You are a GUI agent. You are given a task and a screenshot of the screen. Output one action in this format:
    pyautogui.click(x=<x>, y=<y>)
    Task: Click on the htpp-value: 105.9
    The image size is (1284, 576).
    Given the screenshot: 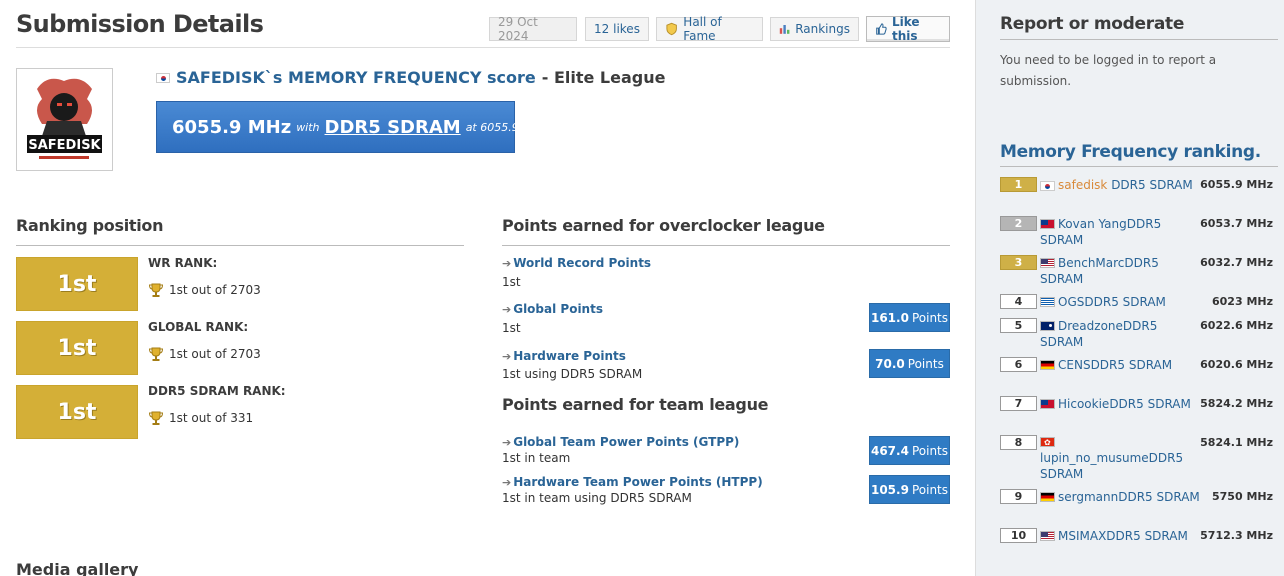 What is the action you would take?
    pyautogui.click(x=889, y=489)
    